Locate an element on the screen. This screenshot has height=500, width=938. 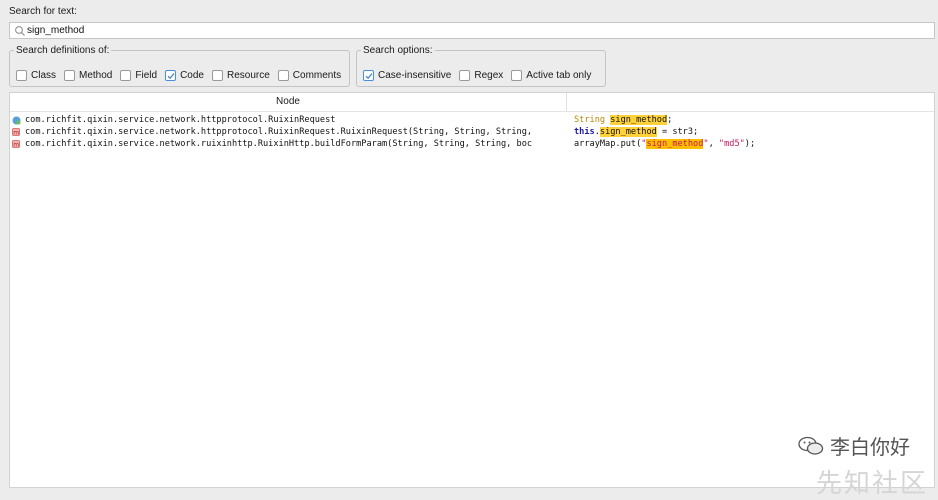
column-divider is located at coordinates (566, 102).